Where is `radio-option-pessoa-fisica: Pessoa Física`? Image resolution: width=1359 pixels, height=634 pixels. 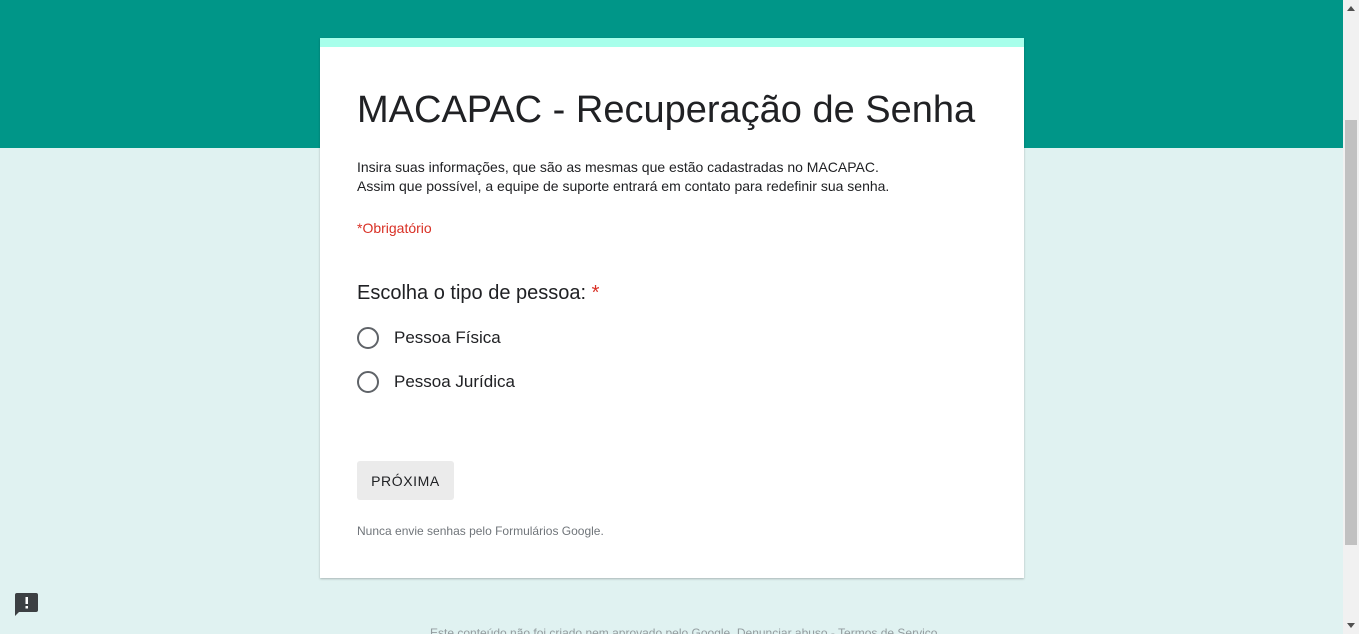 radio-option-pessoa-fisica: Pessoa Física is located at coordinates (429, 338).